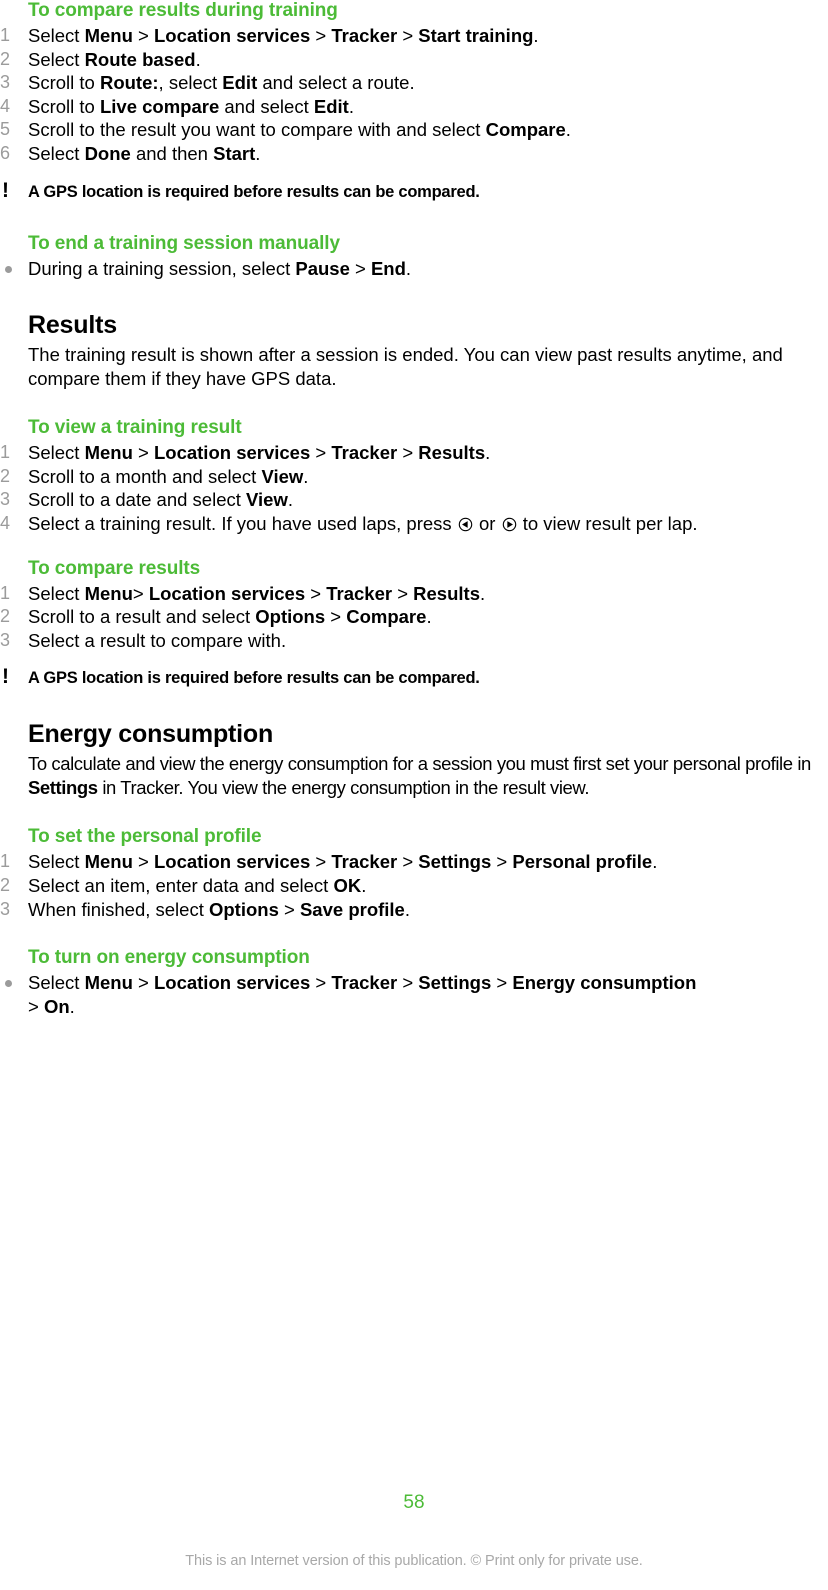 This screenshot has height=1590, width=828. I want to click on step-text: Select Done and then Start., so click(144, 153).